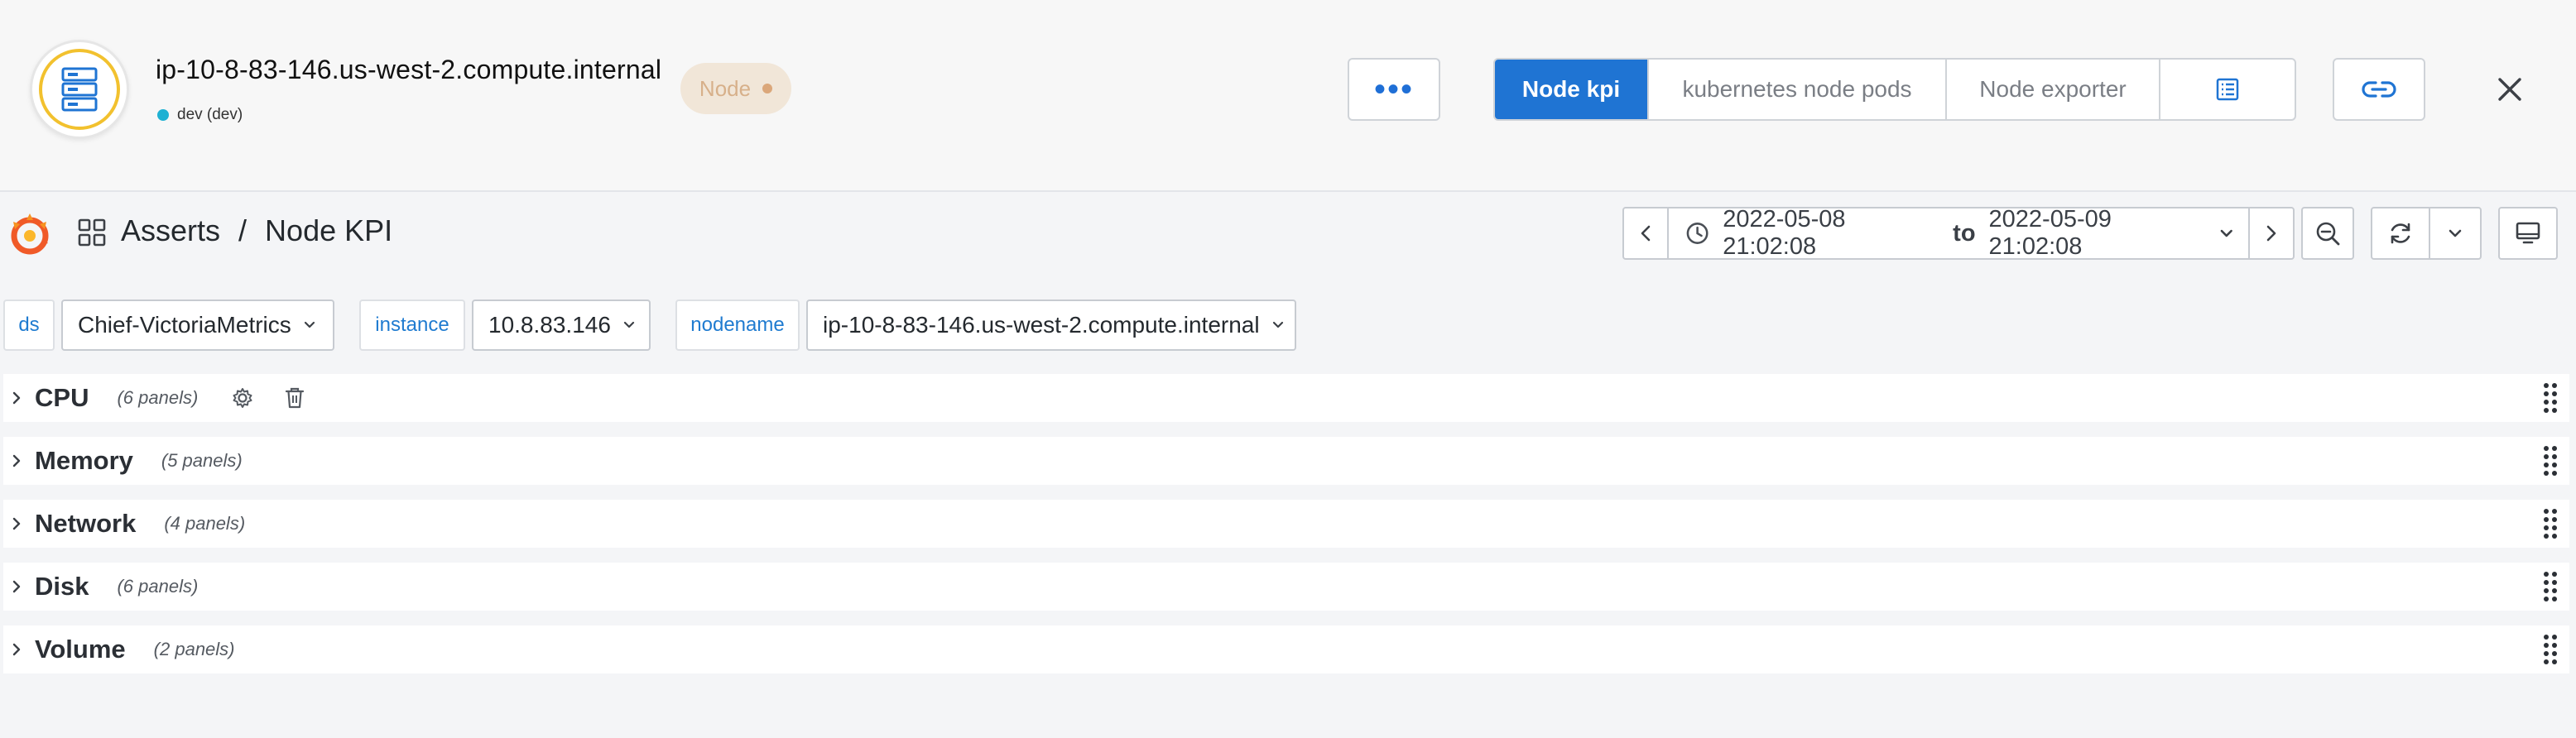 This screenshot has width=2576, height=738. What do you see at coordinates (725, 88) in the screenshot?
I see `entity-type-label: Node` at bounding box center [725, 88].